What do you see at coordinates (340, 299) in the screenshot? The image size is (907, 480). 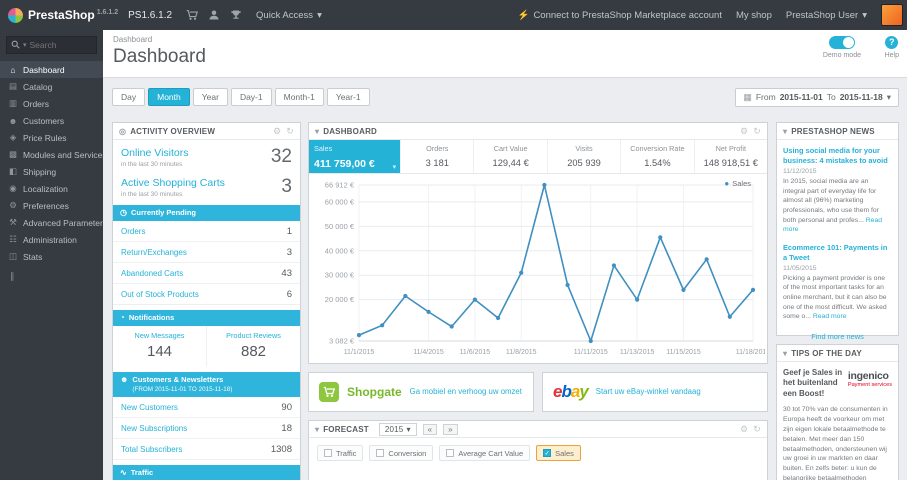 I see `svg-text: 20 000 €` at bounding box center [340, 299].